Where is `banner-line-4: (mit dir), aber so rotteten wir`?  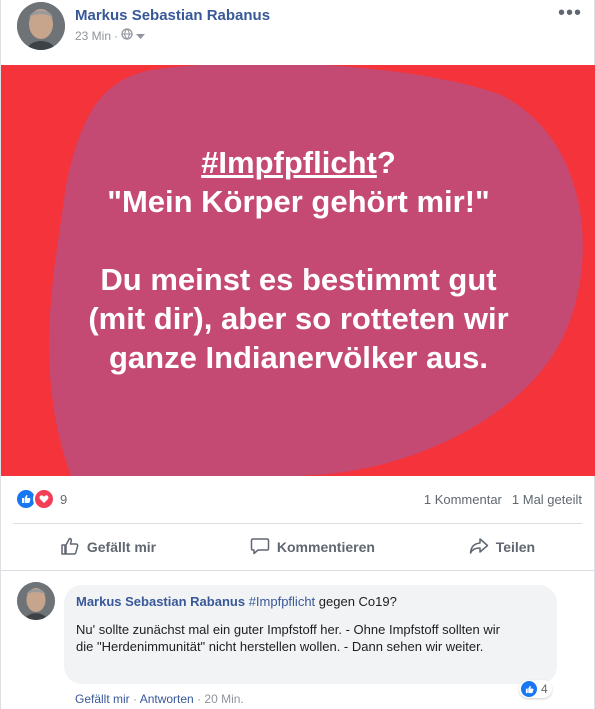
banner-line-4: (mit dir), aber so rotteten wir is located at coordinates (298, 318).